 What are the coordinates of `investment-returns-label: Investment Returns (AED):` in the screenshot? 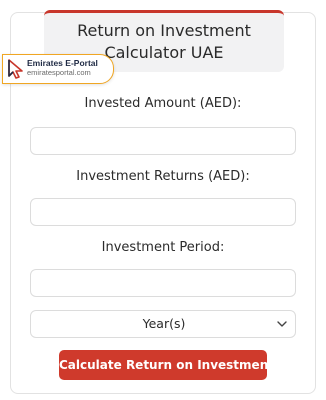 It's located at (163, 176).